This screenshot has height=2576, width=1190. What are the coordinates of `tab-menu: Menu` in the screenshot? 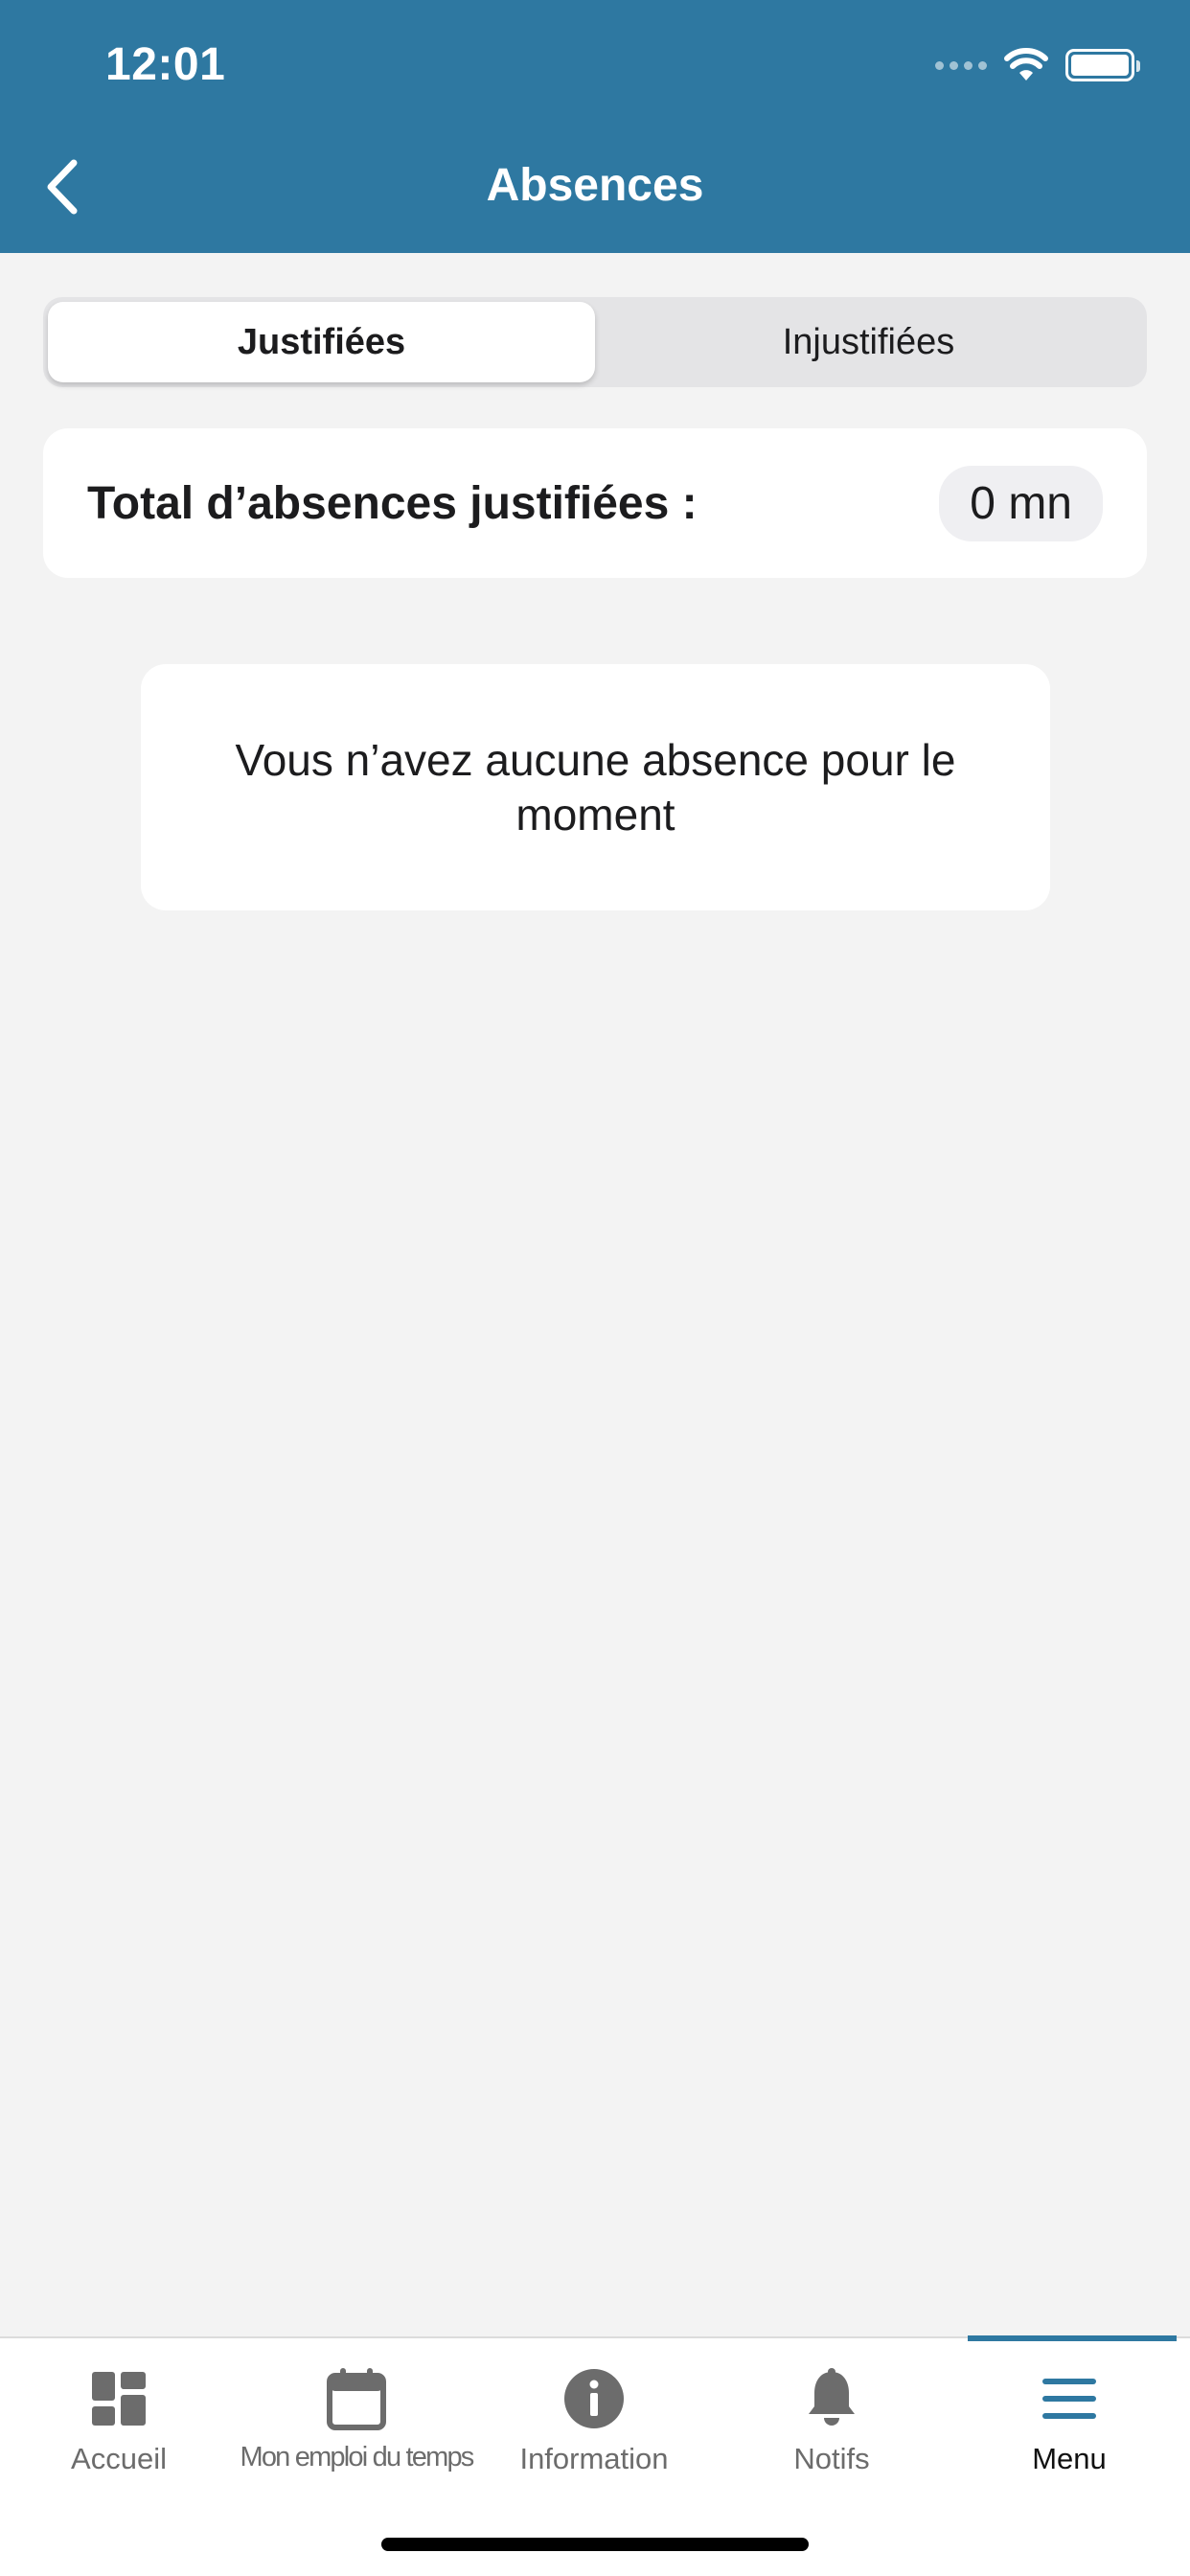 It's located at (1069, 2424).